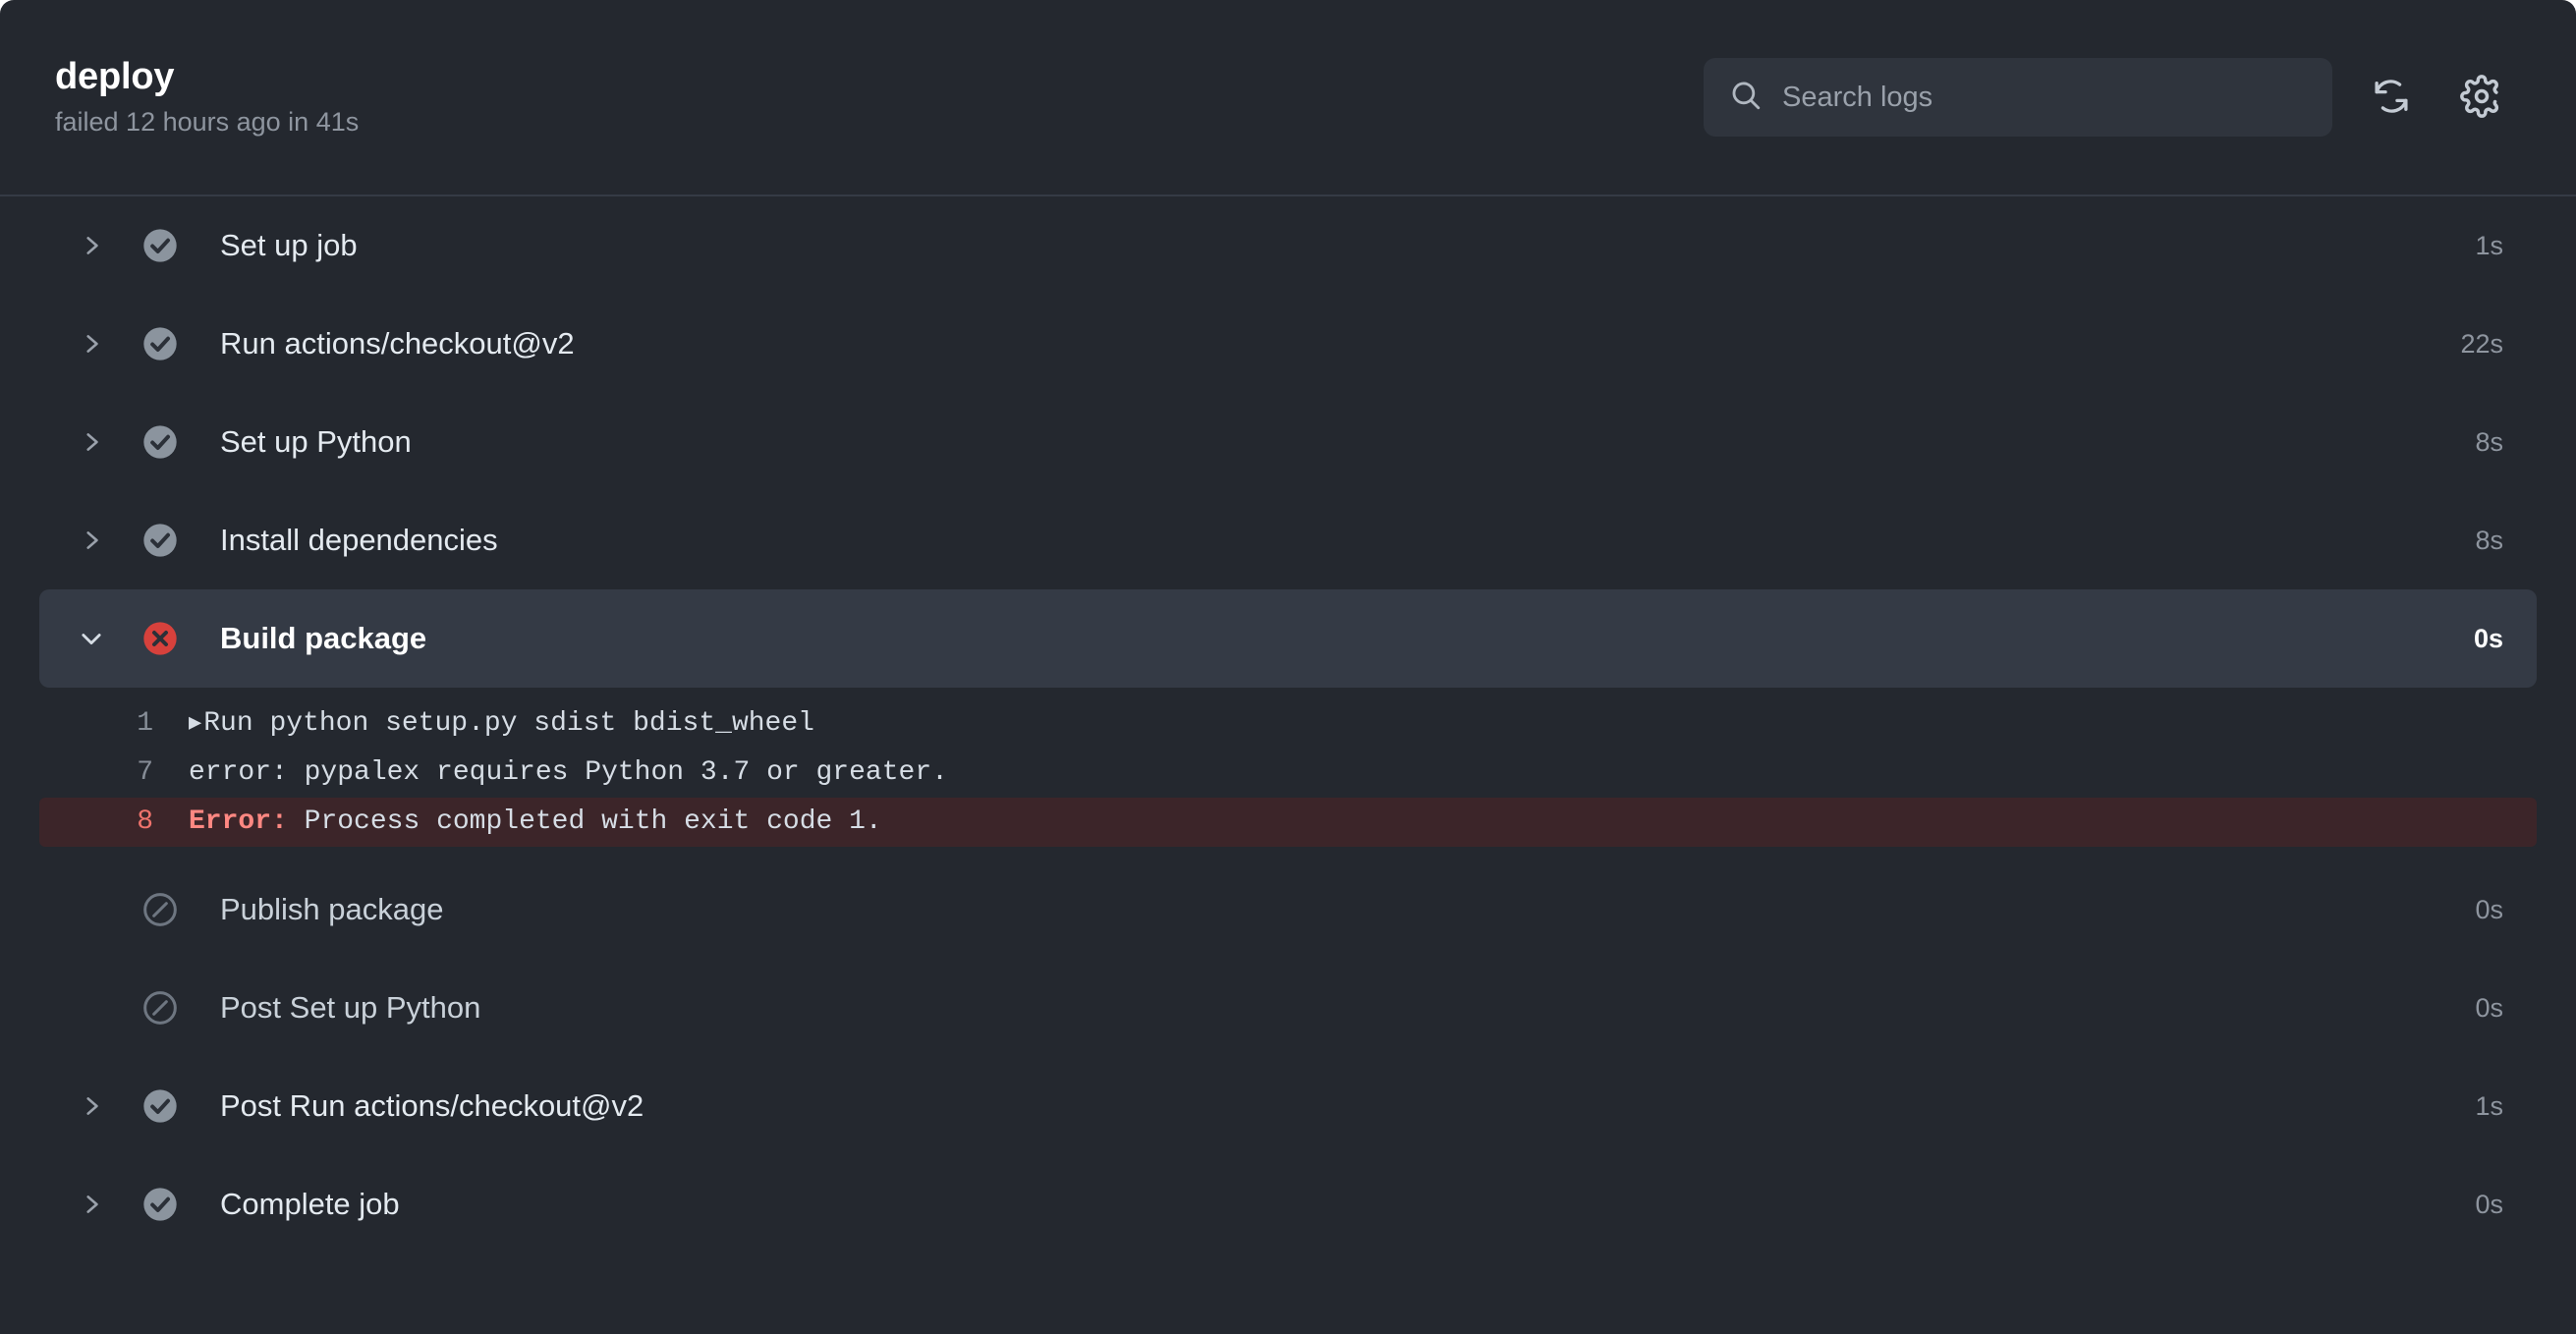 The image size is (2576, 1334). I want to click on panel-header: deploy failed 12 hours ago in 41s, so click(1288, 98).